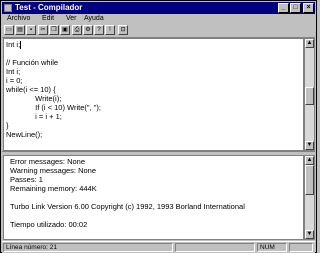 Image resolution: width=320 pixels, height=253 pixels. Describe the element at coordinates (9, 30) in the screenshot. I see `new-file-icon: ▭` at that location.